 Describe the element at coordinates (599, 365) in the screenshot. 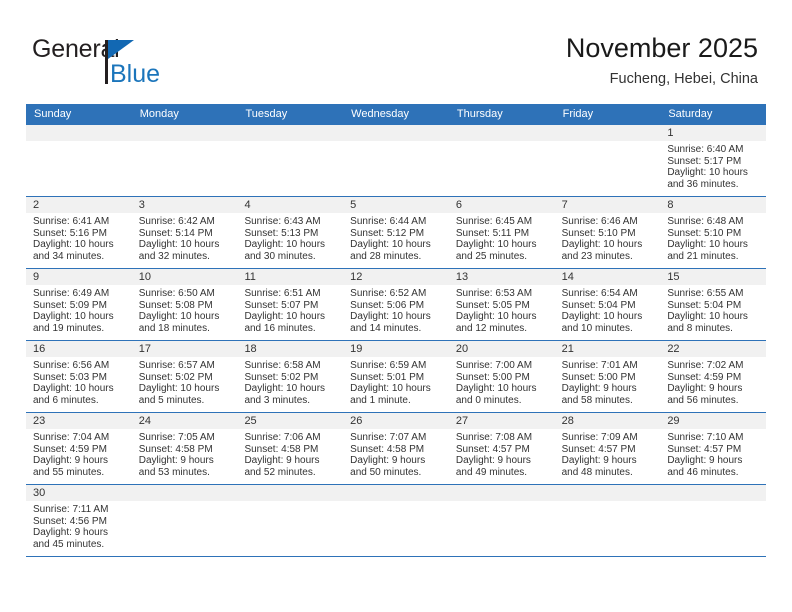

I see `sunrise-text: Sunrise: 7:01 AM` at that location.